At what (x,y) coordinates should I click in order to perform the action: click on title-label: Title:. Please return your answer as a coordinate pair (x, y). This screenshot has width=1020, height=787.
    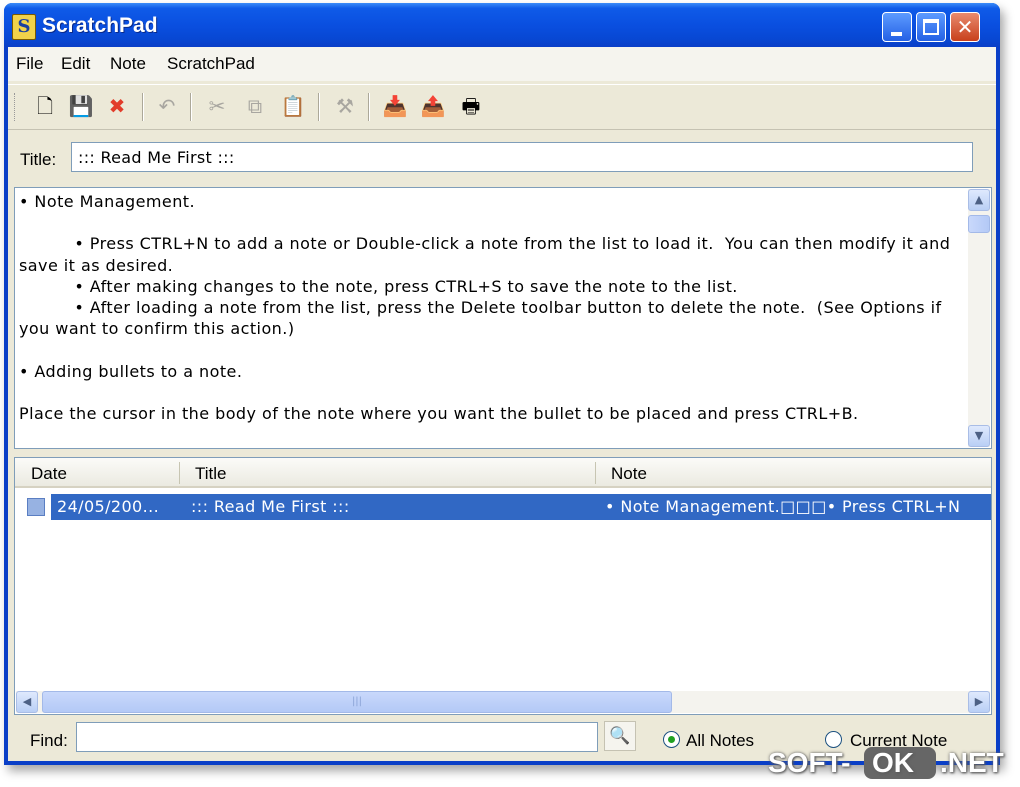
    Looking at the image, I should click on (38, 159).